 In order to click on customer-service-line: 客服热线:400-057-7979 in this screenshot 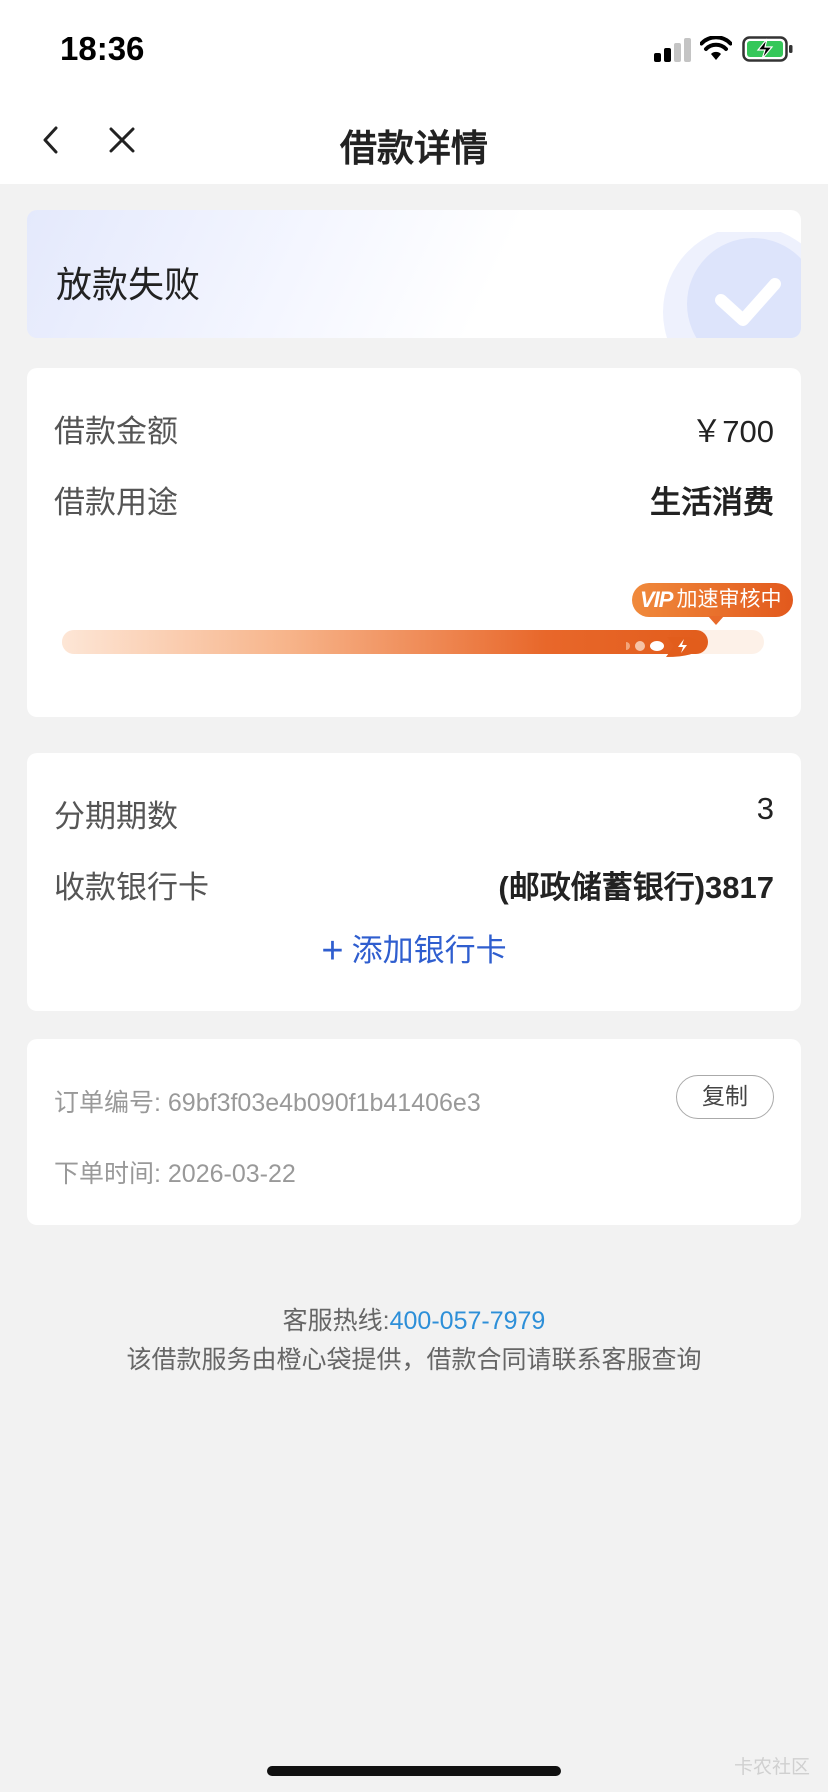, I will do `click(414, 1319)`.